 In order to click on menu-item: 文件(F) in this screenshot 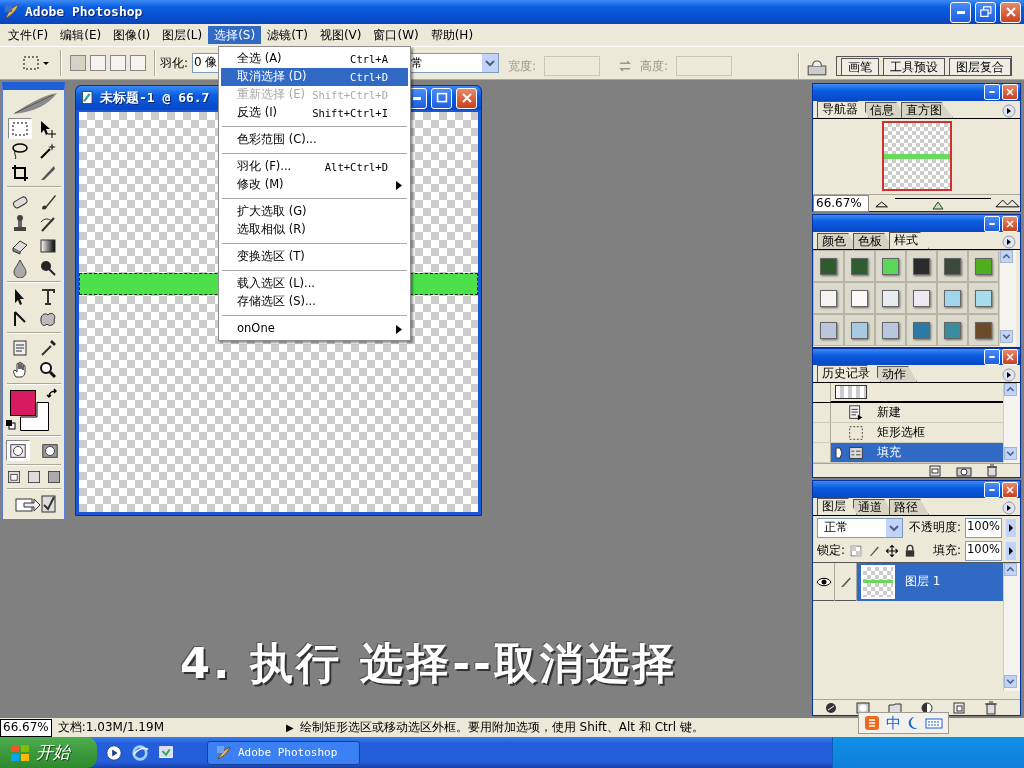, I will do `click(28, 35)`.